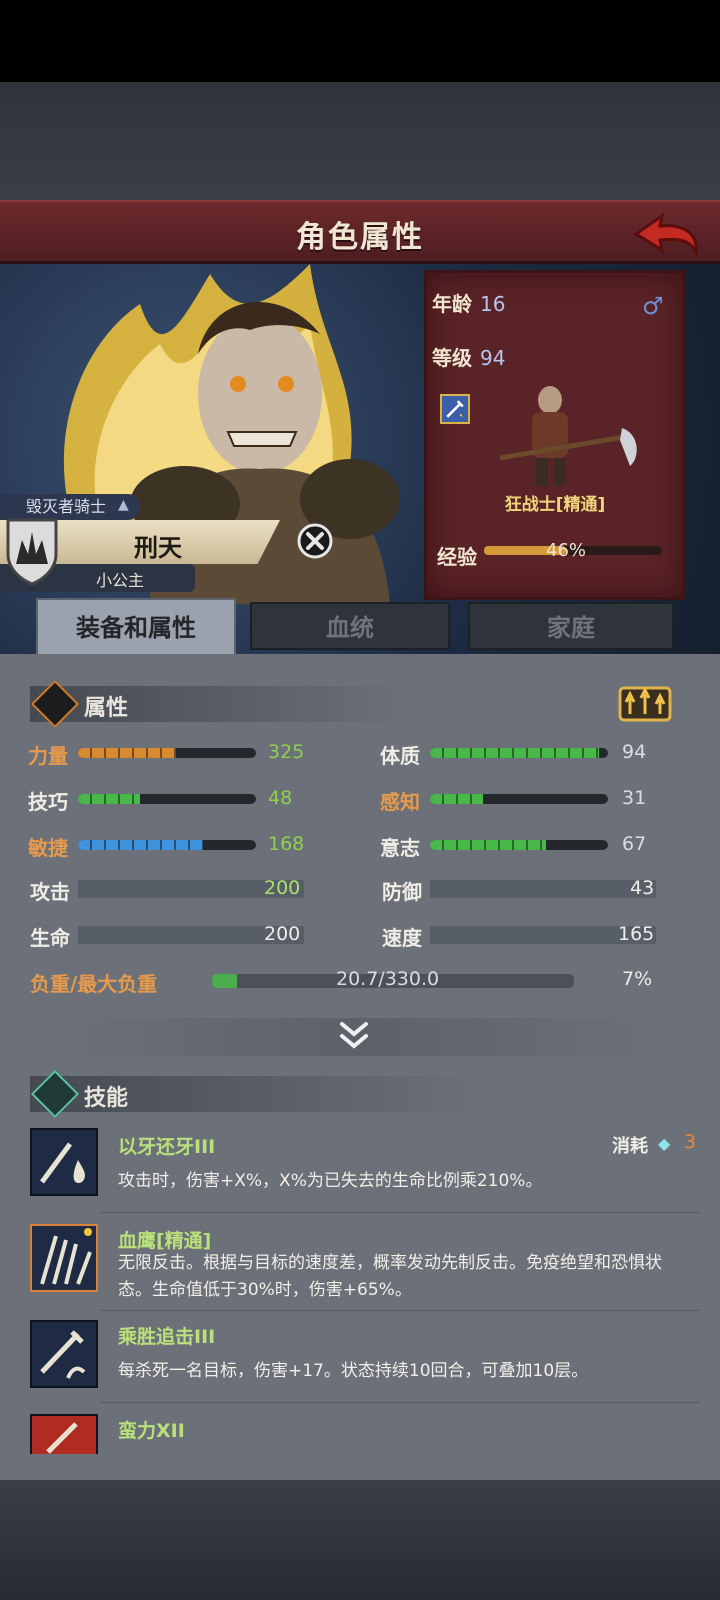  I want to click on tab-family: 家庭, so click(571, 626).